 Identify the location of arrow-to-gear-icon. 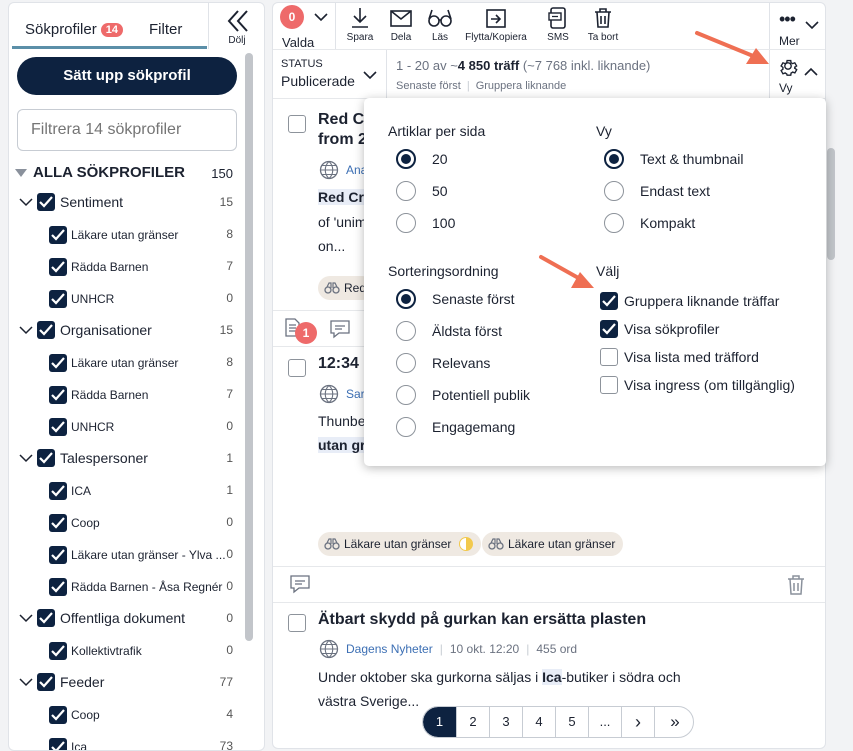
(732, 47).